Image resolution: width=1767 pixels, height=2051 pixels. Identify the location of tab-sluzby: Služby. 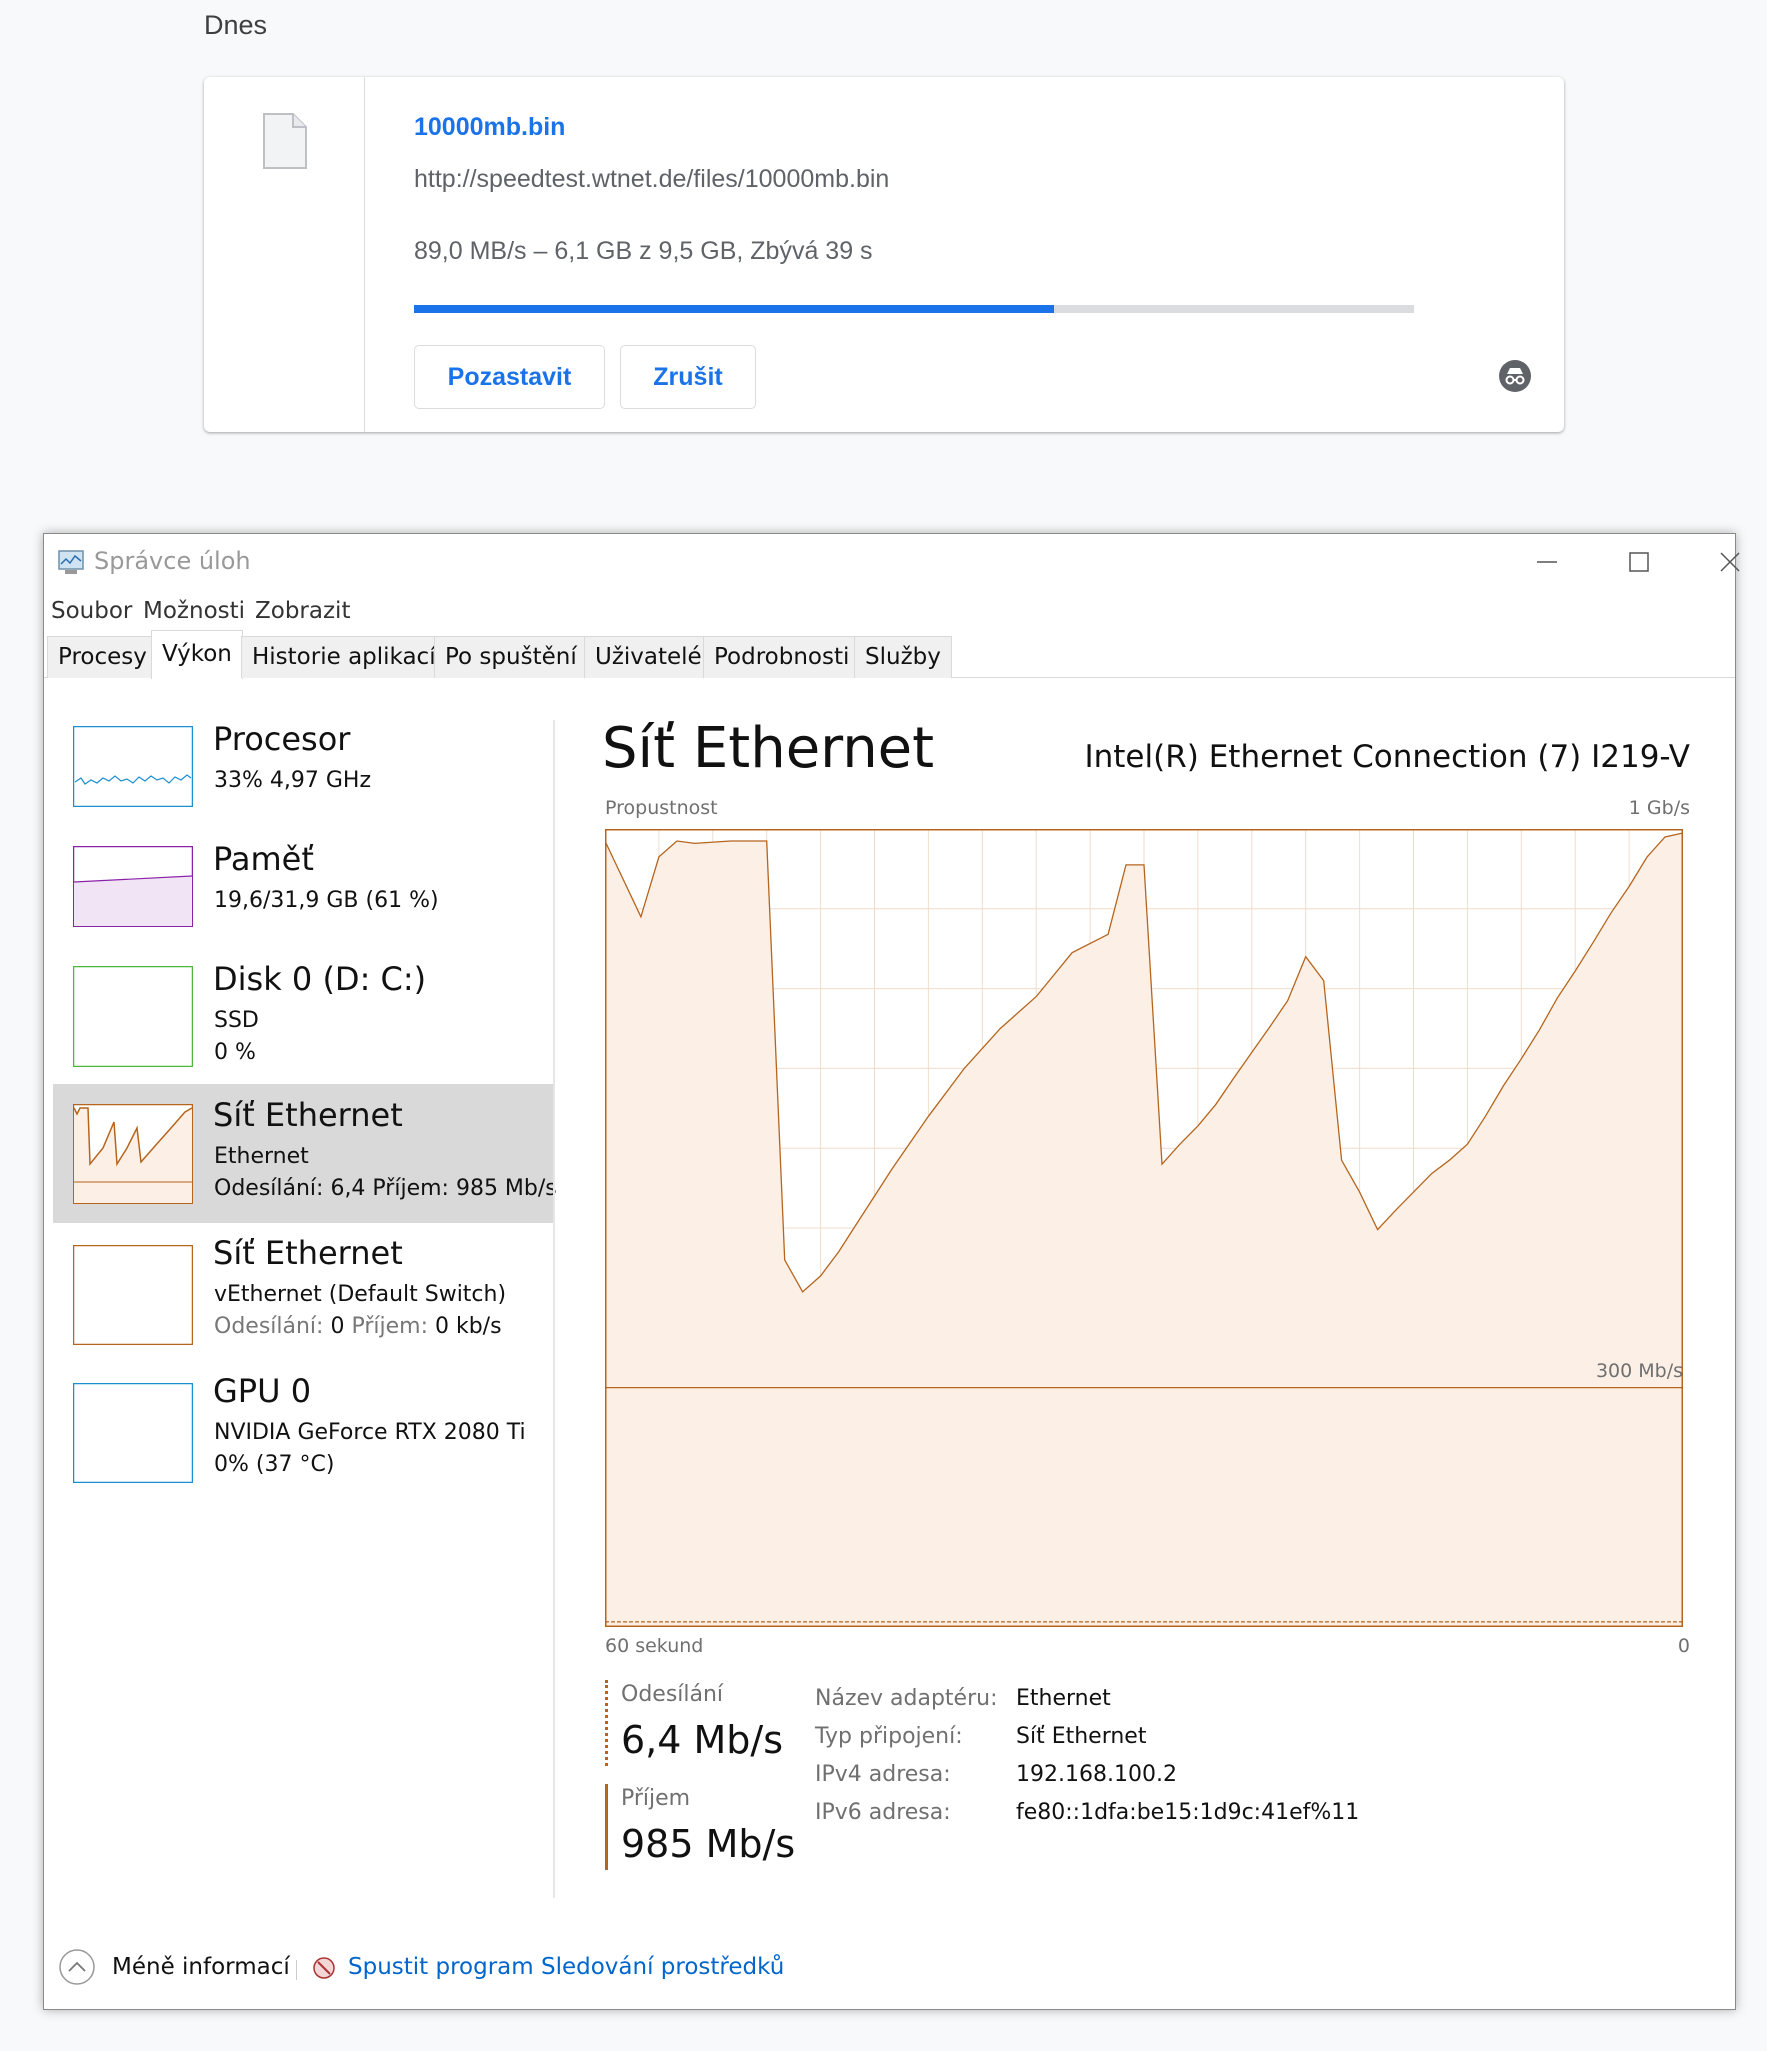
(903, 657).